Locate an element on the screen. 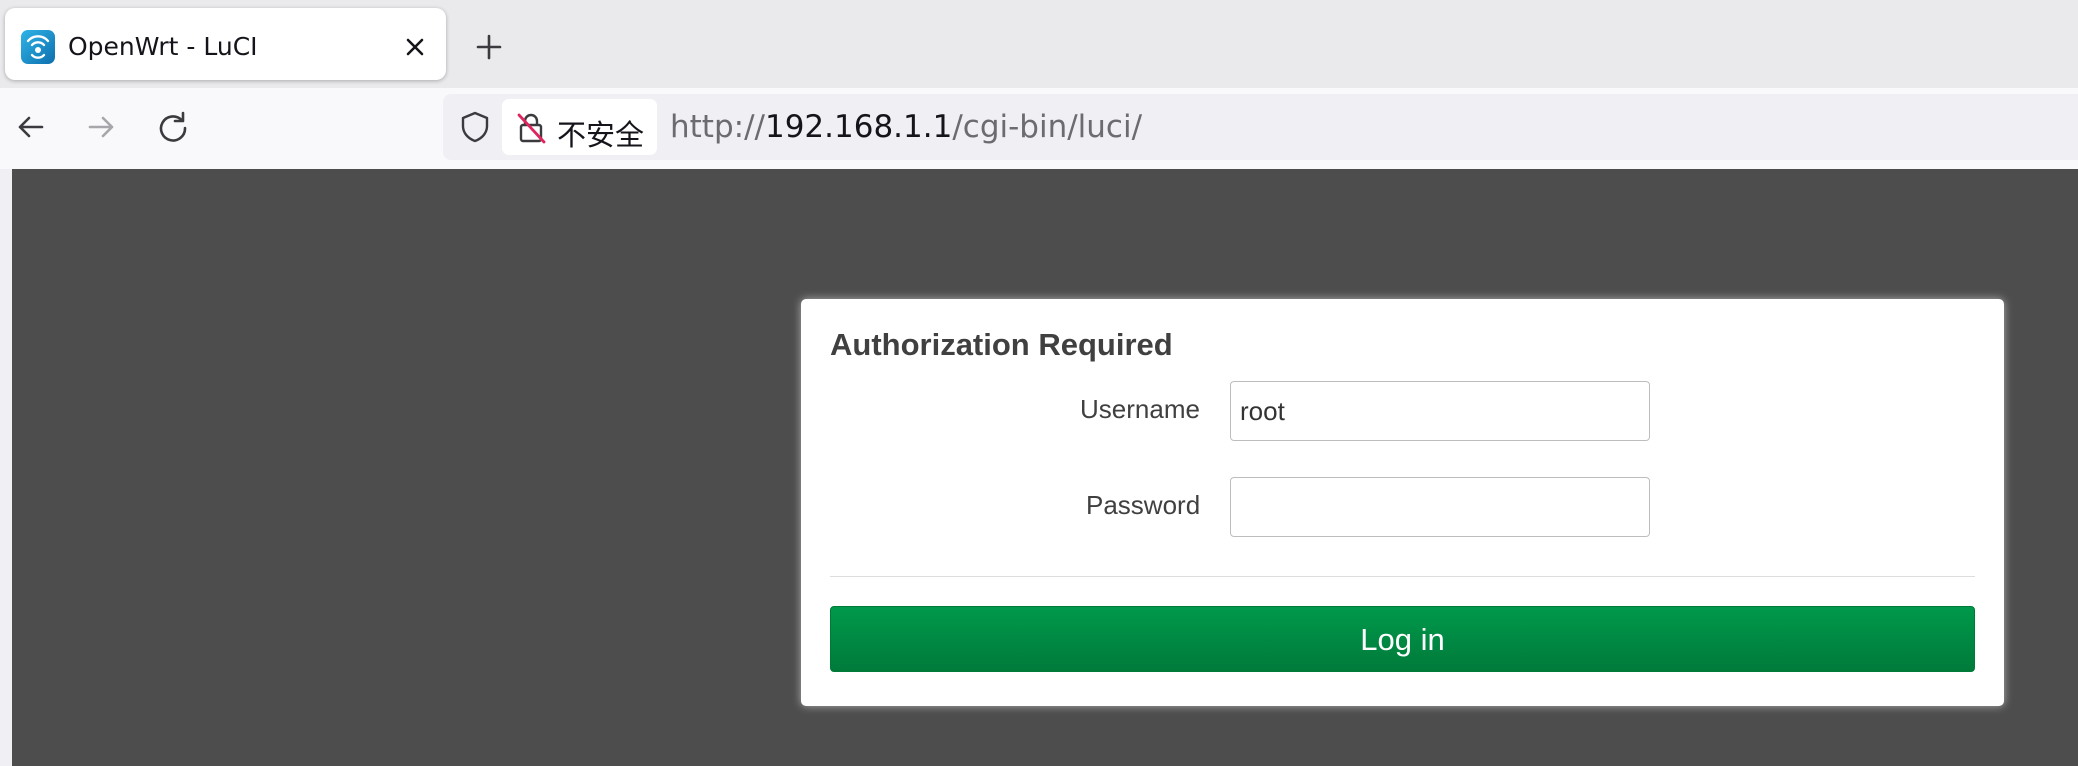 The width and height of the screenshot is (2078, 766). connection-not-secure-indicator: 不安全 is located at coordinates (579, 127).